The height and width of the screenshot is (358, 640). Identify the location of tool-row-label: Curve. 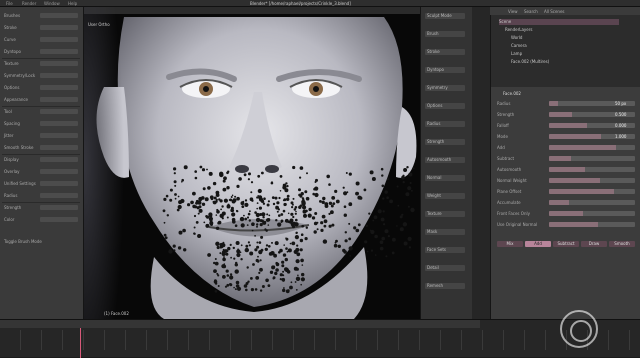
(10, 40).